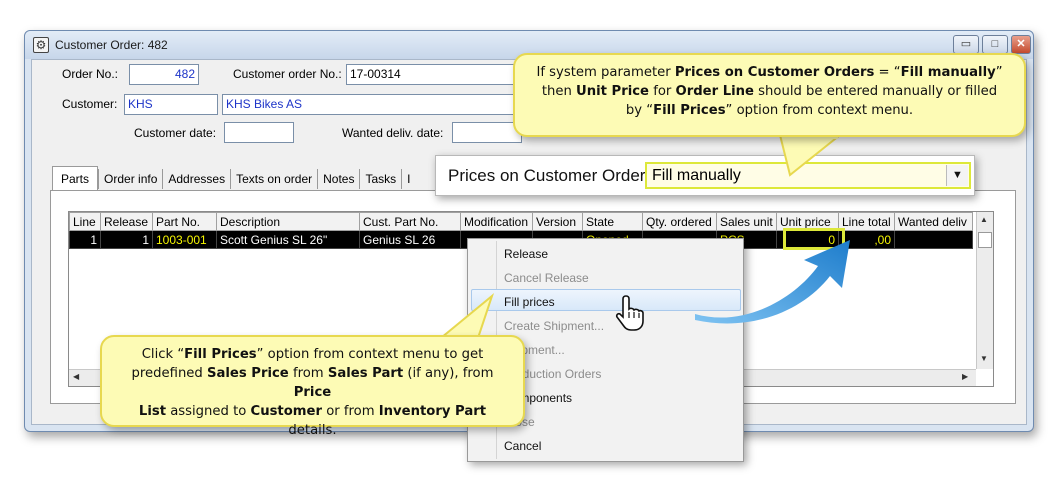 The height and width of the screenshot is (485, 1063). What do you see at coordinates (308, 373) in the screenshot?
I see `callout-text: from` at bounding box center [308, 373].